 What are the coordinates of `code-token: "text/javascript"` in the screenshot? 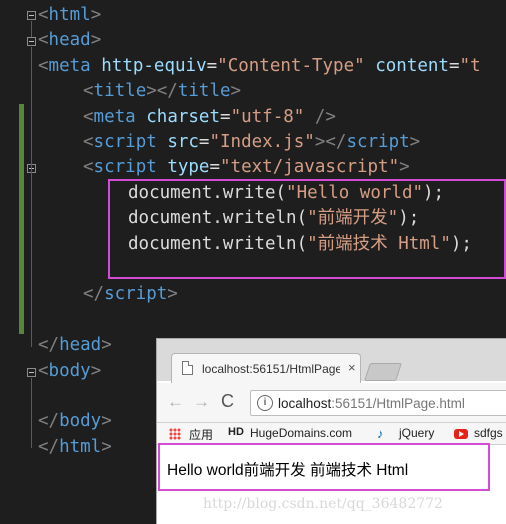 It's located at (310, 167).